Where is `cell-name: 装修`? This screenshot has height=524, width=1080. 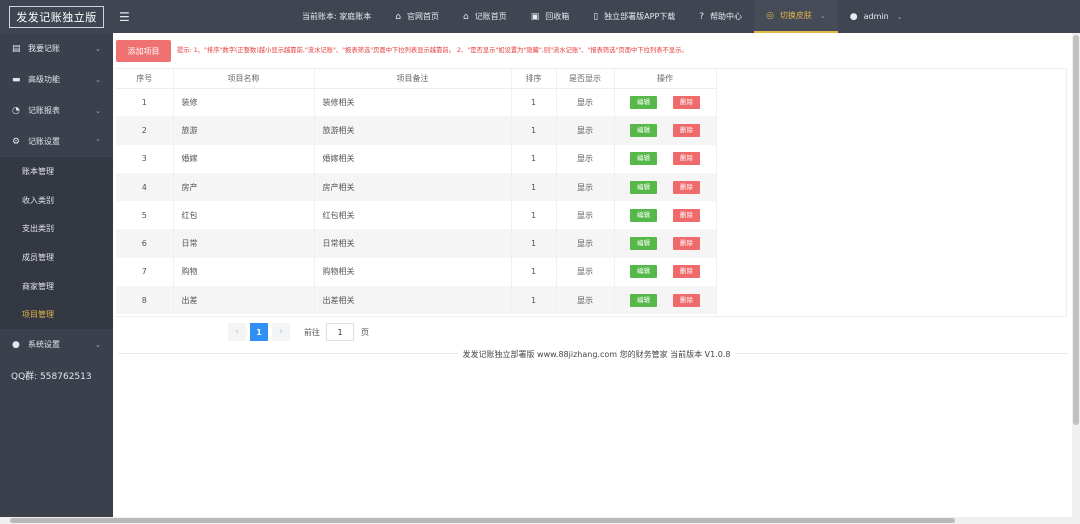
cell-name: 装修 is located at coordinates (244, 102).